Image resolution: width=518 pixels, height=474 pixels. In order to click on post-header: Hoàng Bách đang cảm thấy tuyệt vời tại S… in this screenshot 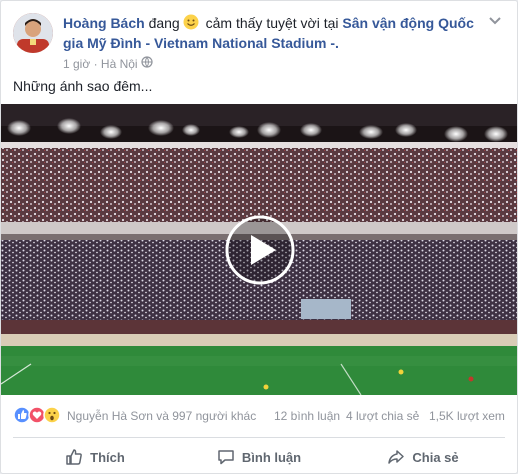, I will do `click(259, 41)`.